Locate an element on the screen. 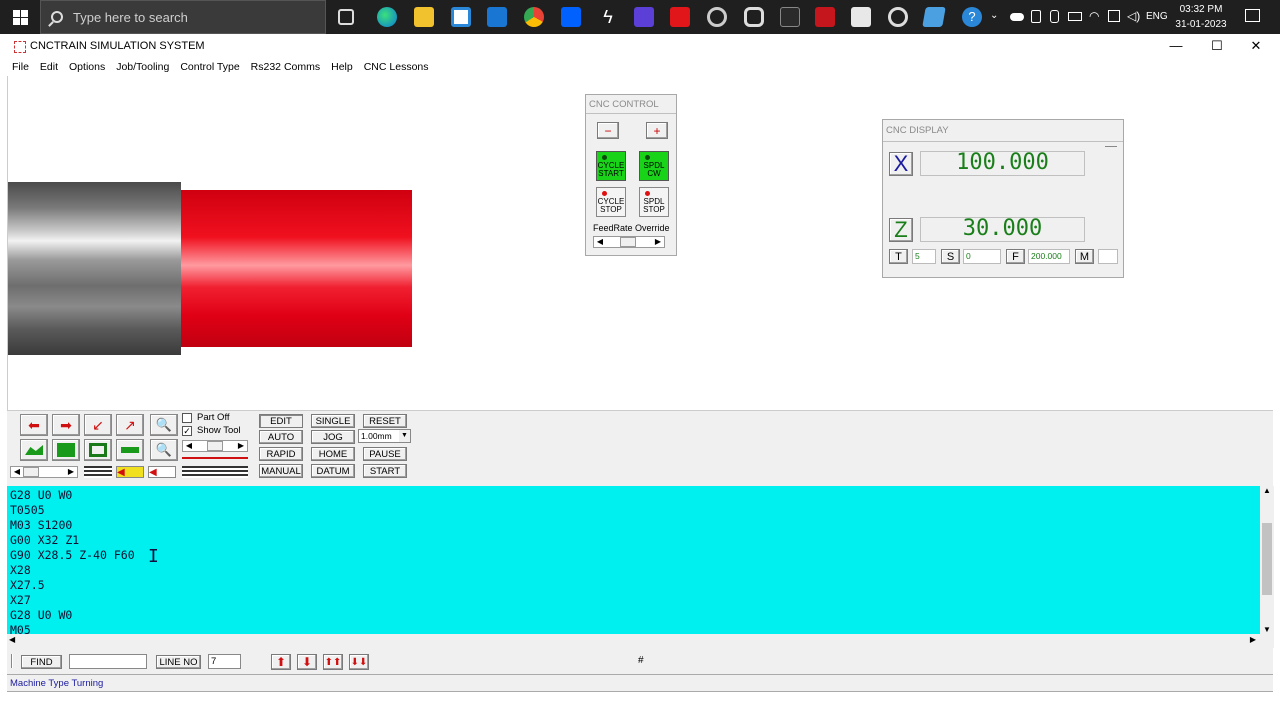 The width and height of the screenshot is (1280, 720). chevron-right-icon: ▶ is located at coordinates (1253, 639).